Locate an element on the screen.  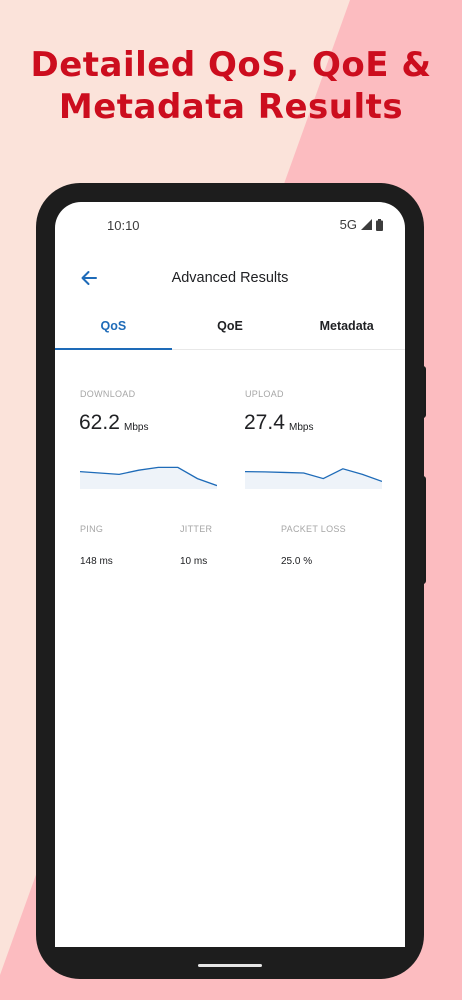
status-time: 10:10 is located at coordinates (123, 225).